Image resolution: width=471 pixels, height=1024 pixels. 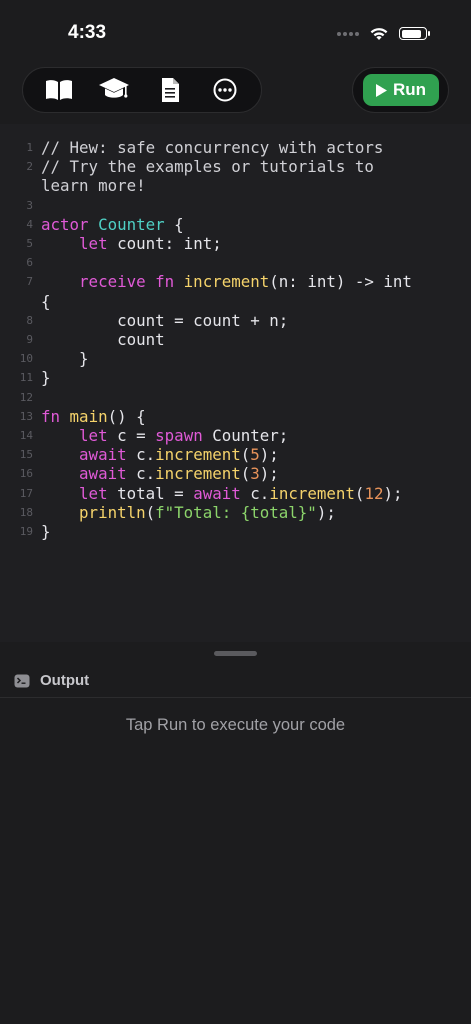 What do you see at coordinates (164, 435) in the screenshot?
I see `line-code: let c = spawn Counter;` at bounding box center [164, 435].